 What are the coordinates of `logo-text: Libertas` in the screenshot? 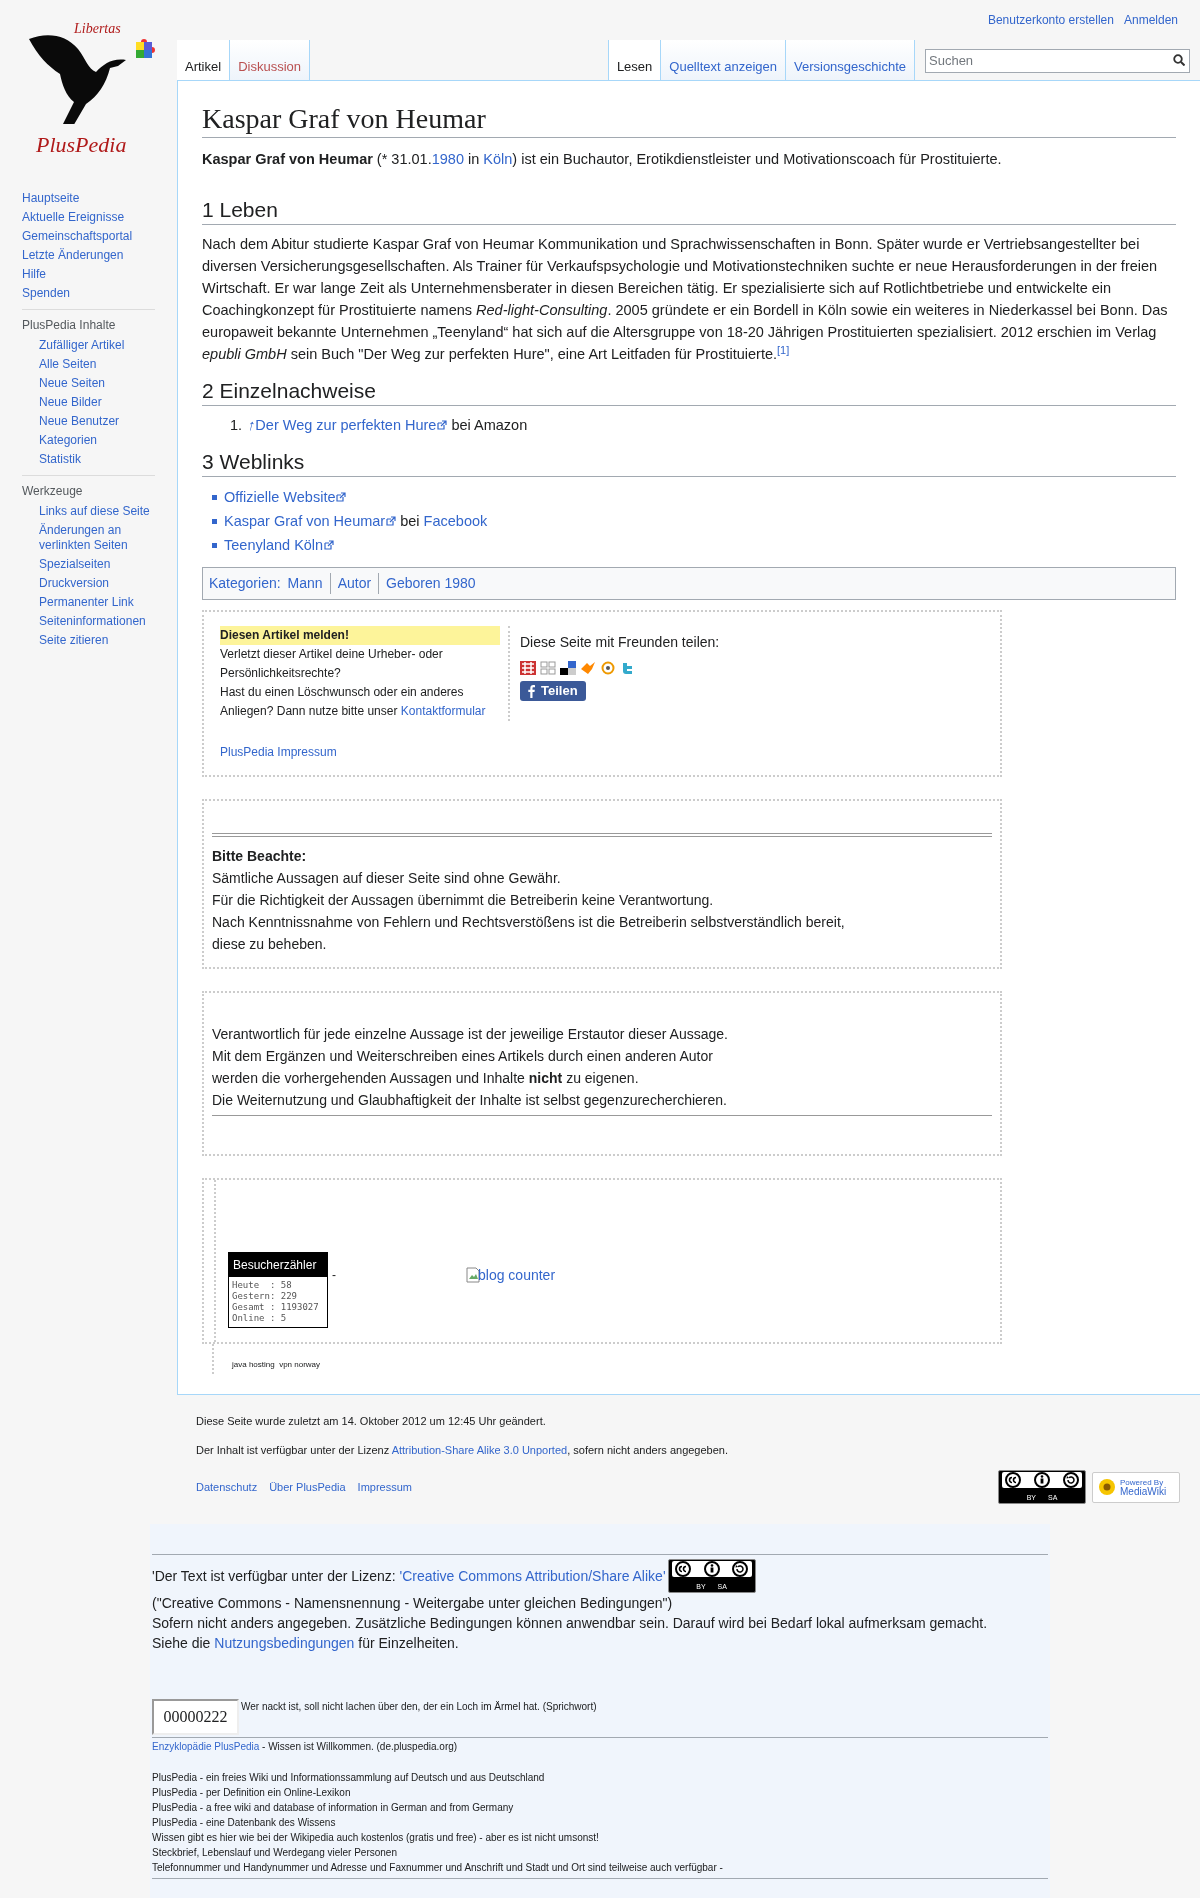 It's located at (97, 29).